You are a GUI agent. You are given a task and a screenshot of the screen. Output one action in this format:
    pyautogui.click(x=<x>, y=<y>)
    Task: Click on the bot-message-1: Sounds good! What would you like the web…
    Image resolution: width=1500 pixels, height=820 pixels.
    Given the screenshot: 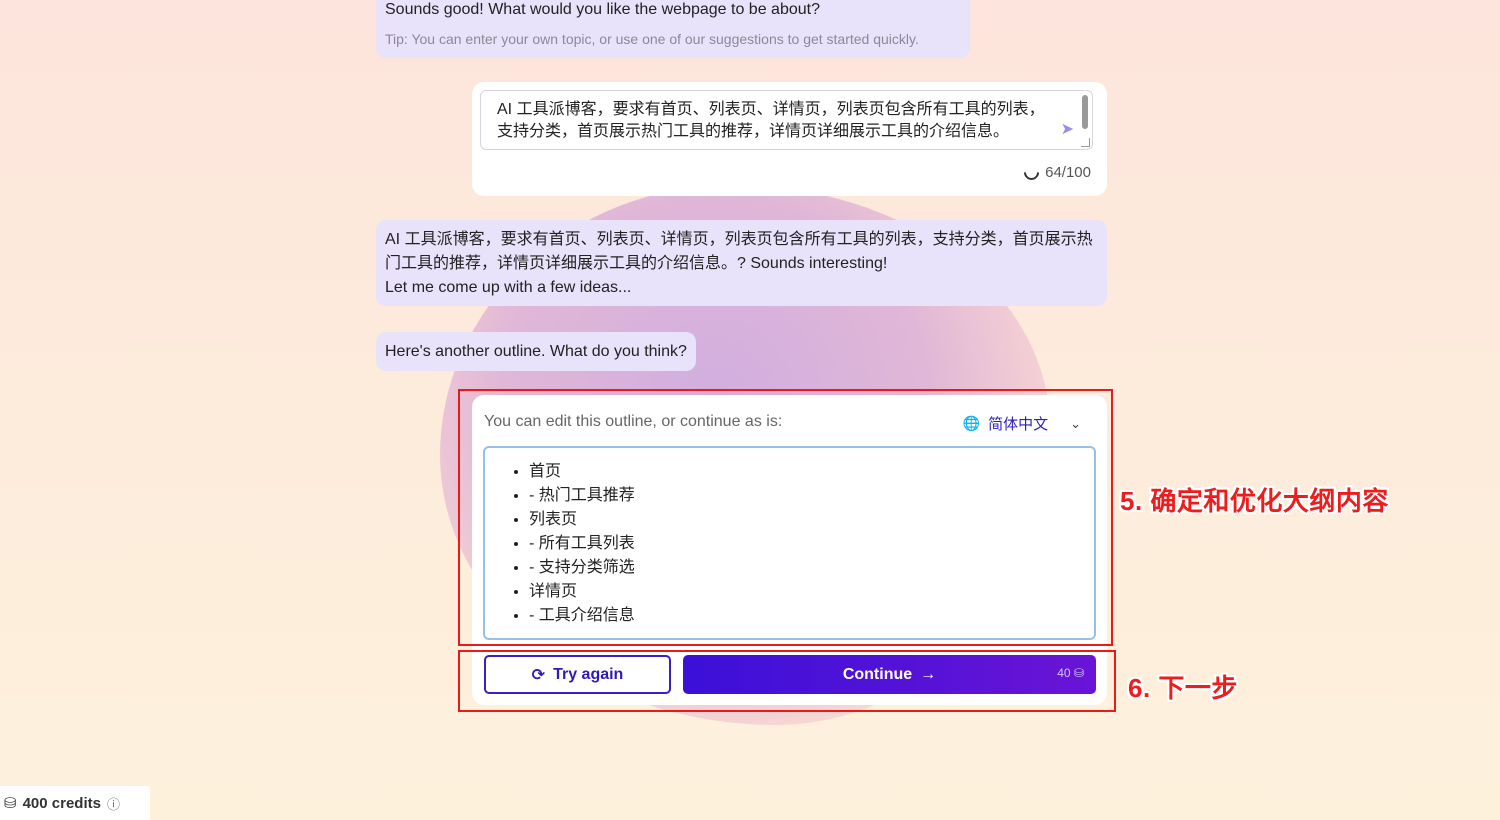 What is the action you would take?
    pyautogui.click(x=673, y=29)
    